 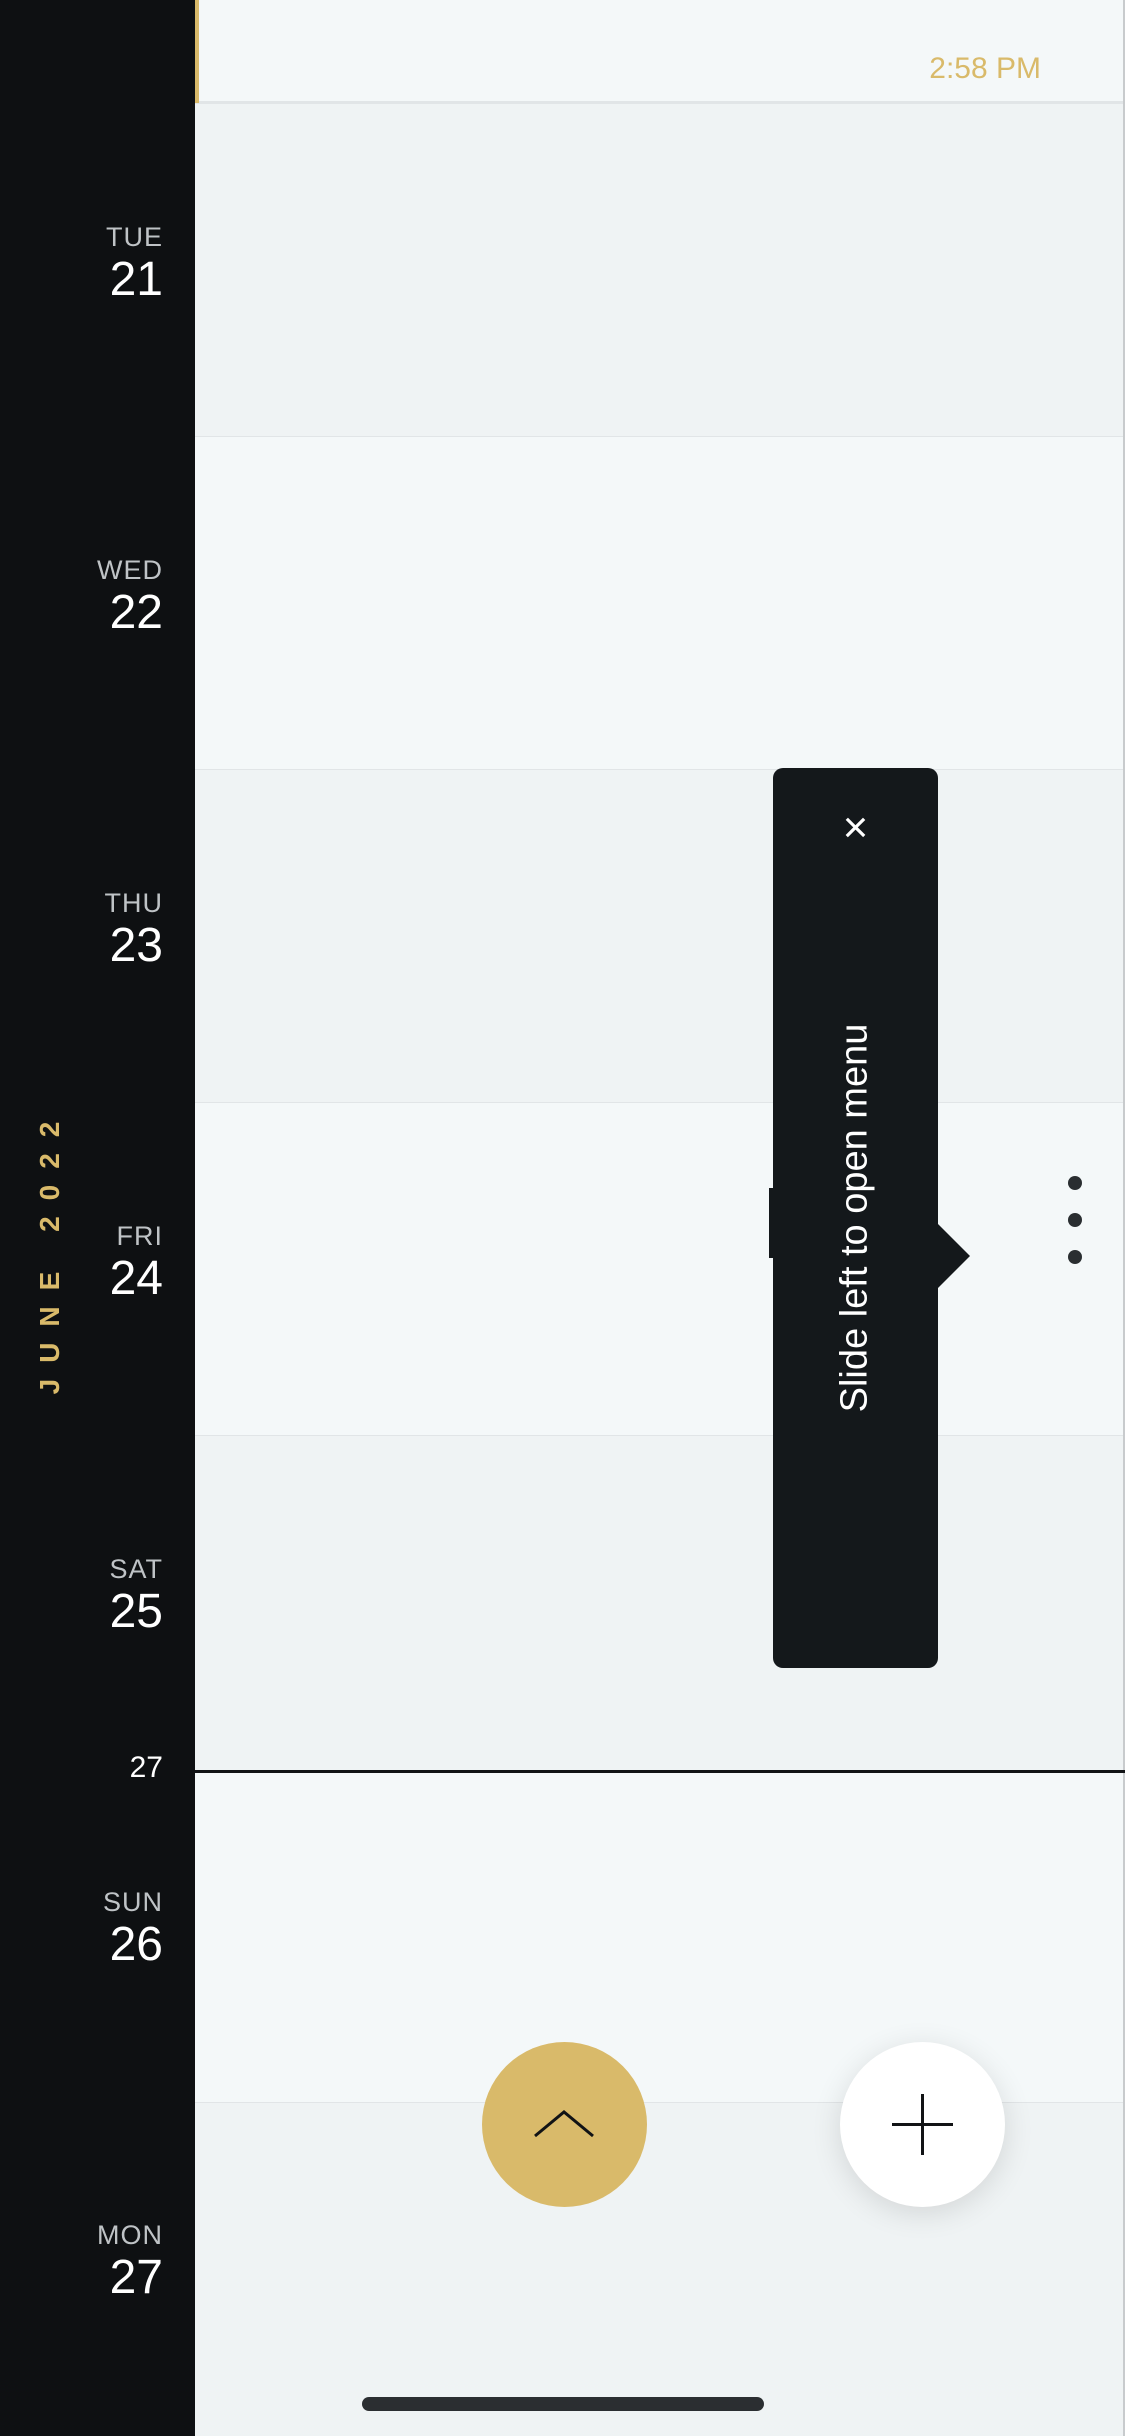 I want to click on day-of-week: FRI, so click(x=139, y=1236).